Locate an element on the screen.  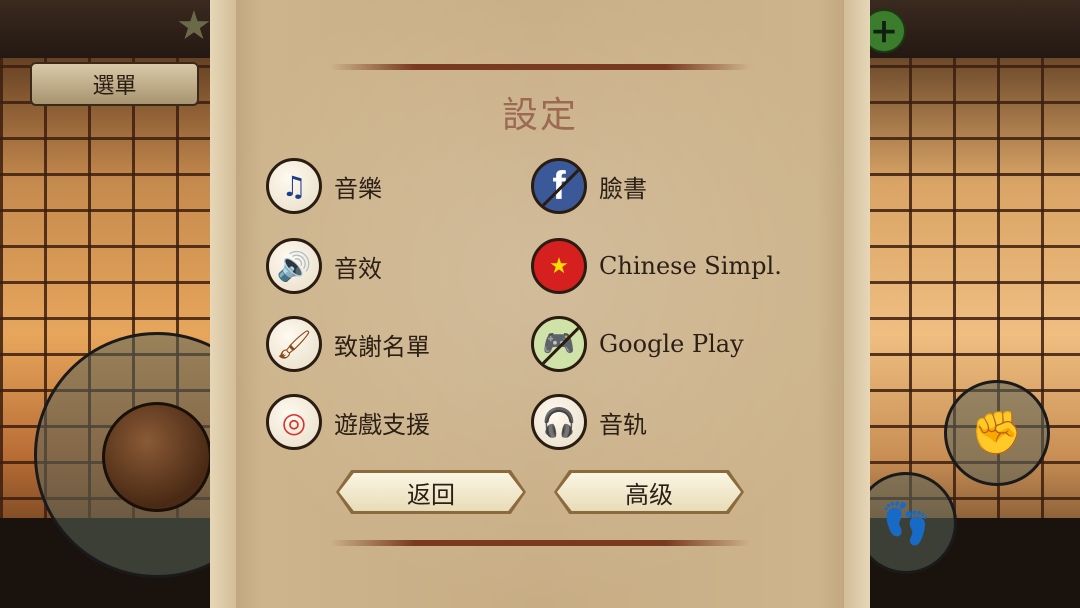
game-support-label: 遊戲支援 is located at coordinates (382, 424).